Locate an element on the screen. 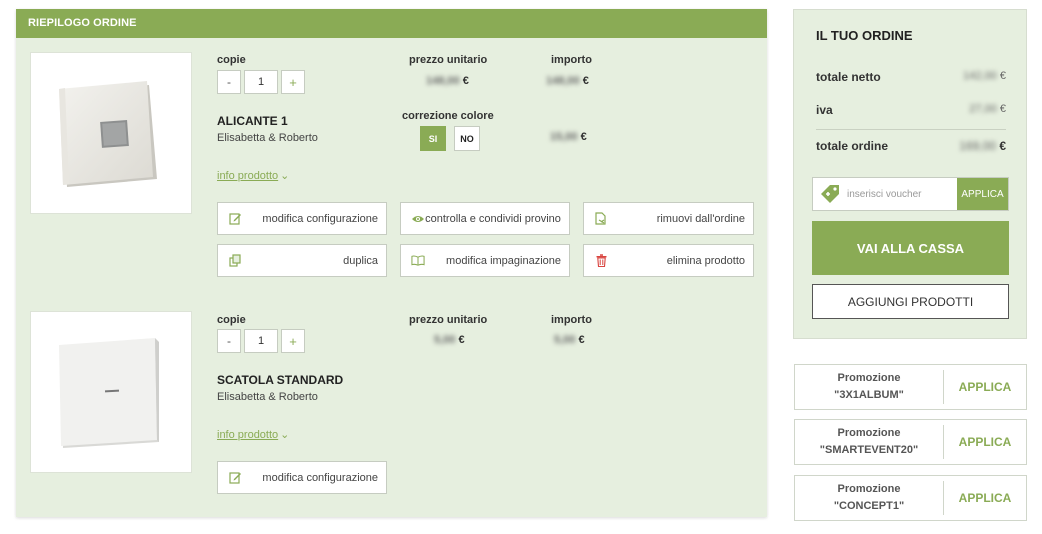 This screenshot has width=1042, height=534. add-products-button: AGGIUNGI PRODOTTI is located at coordinates (910, 301).